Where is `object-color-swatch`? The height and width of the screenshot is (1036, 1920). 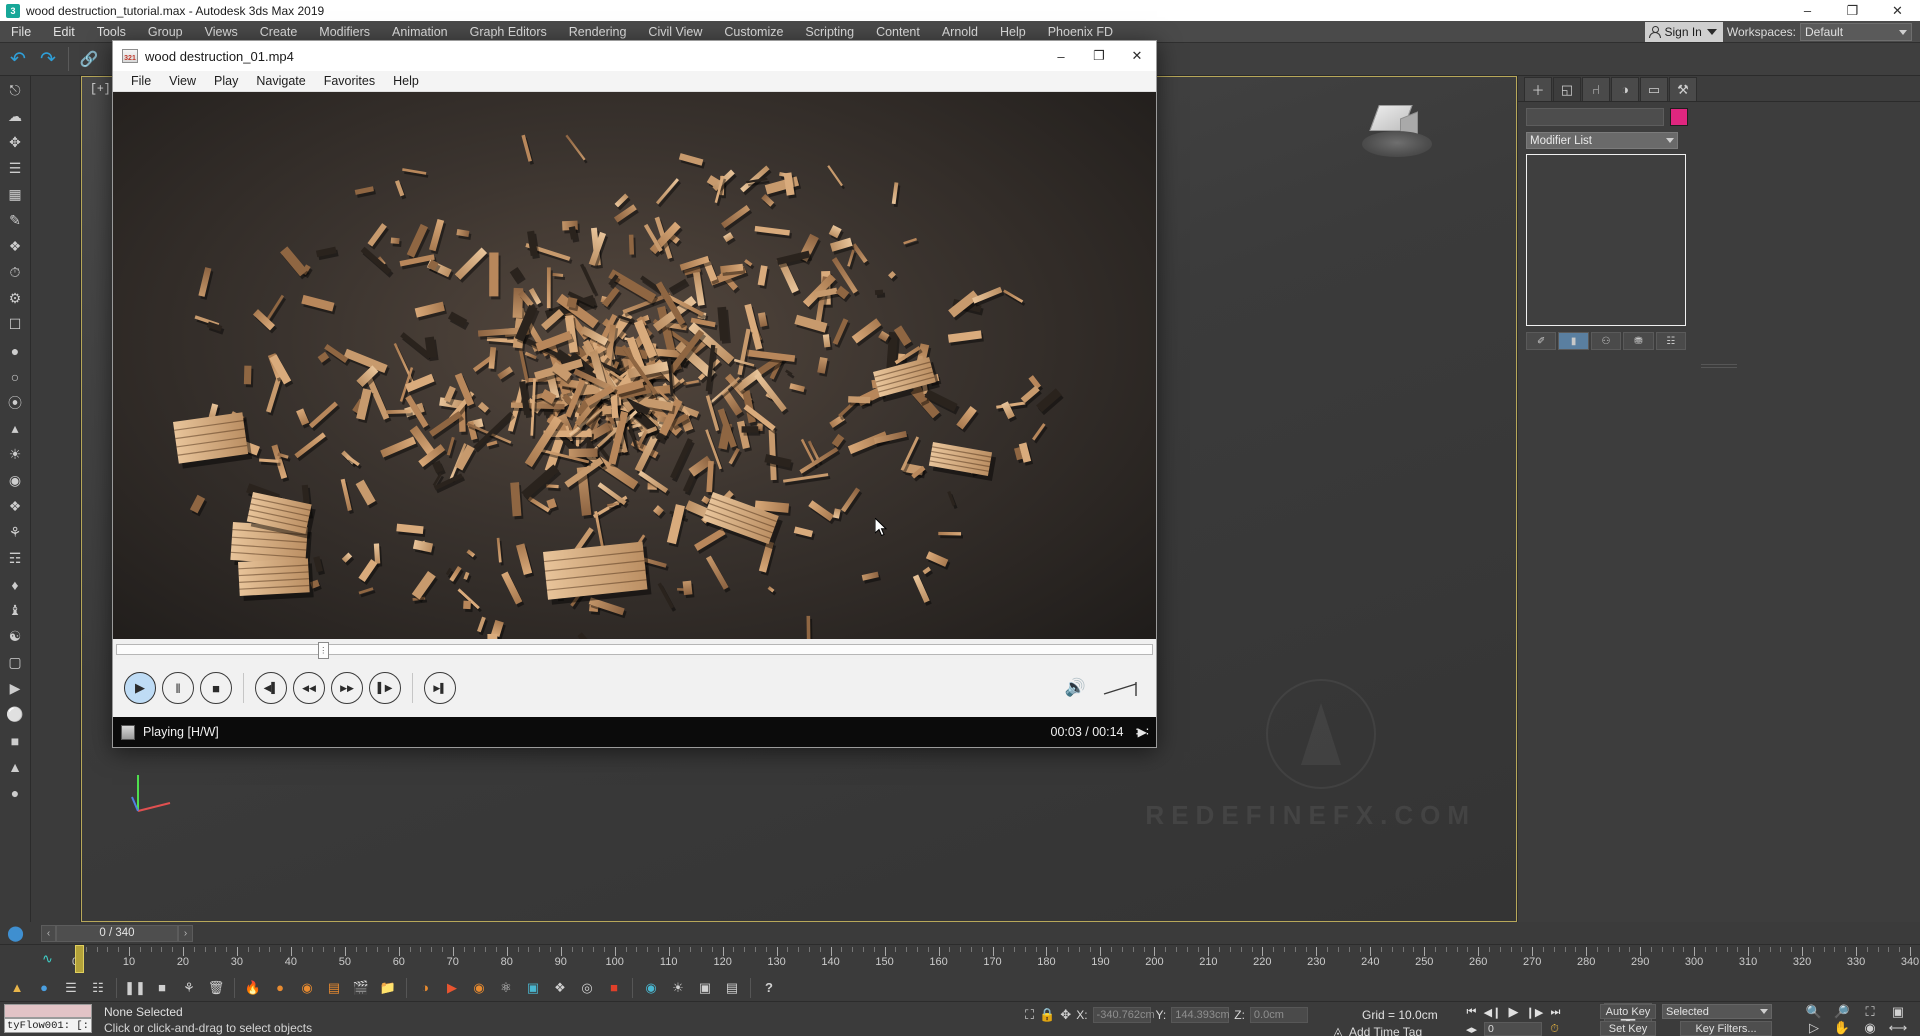
object-color-swatch is located at coordinates (1679, 117).